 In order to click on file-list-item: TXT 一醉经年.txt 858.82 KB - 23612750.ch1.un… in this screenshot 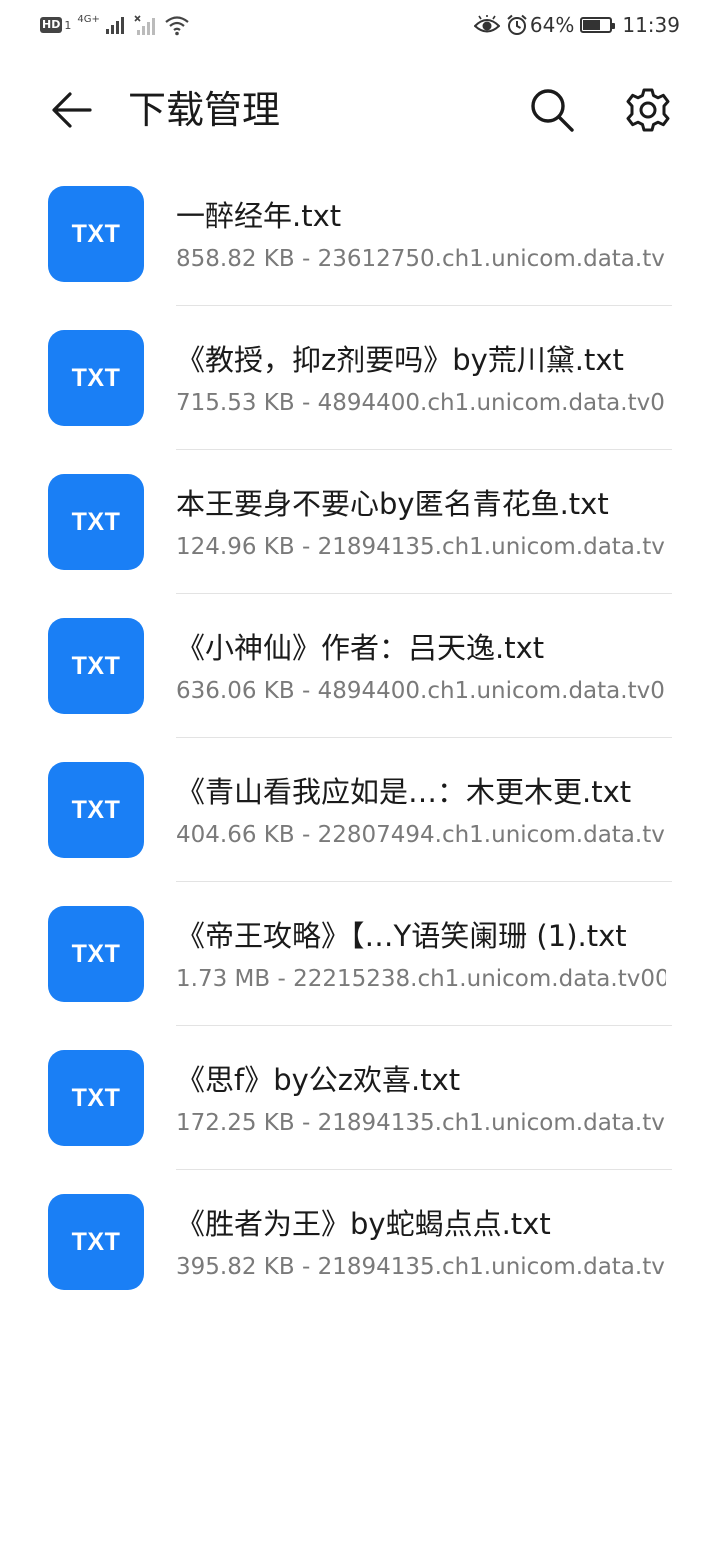, I will do `click(360, 234)`.